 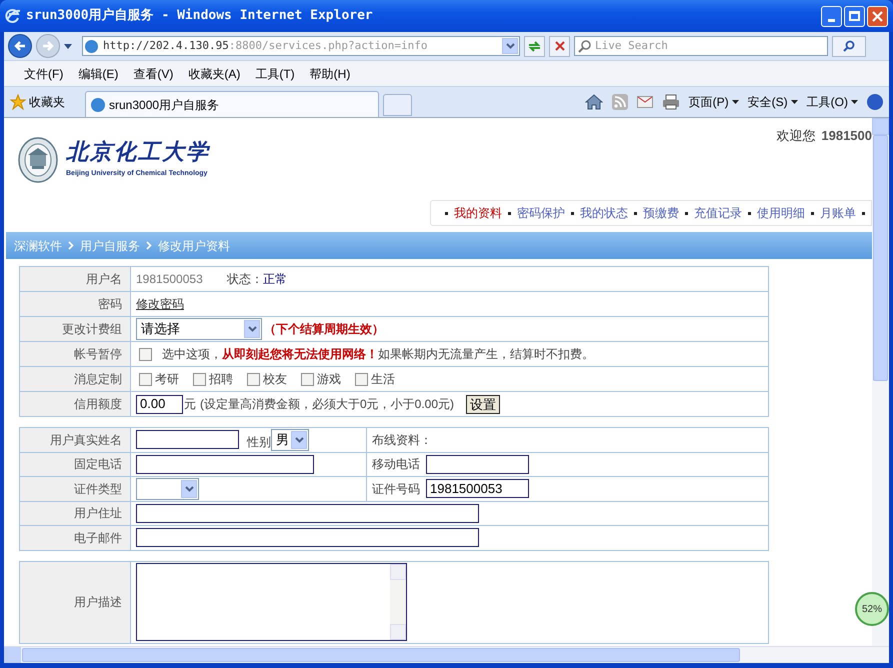 I want to click on id-type-dropdown, so click(x=167, y=489).